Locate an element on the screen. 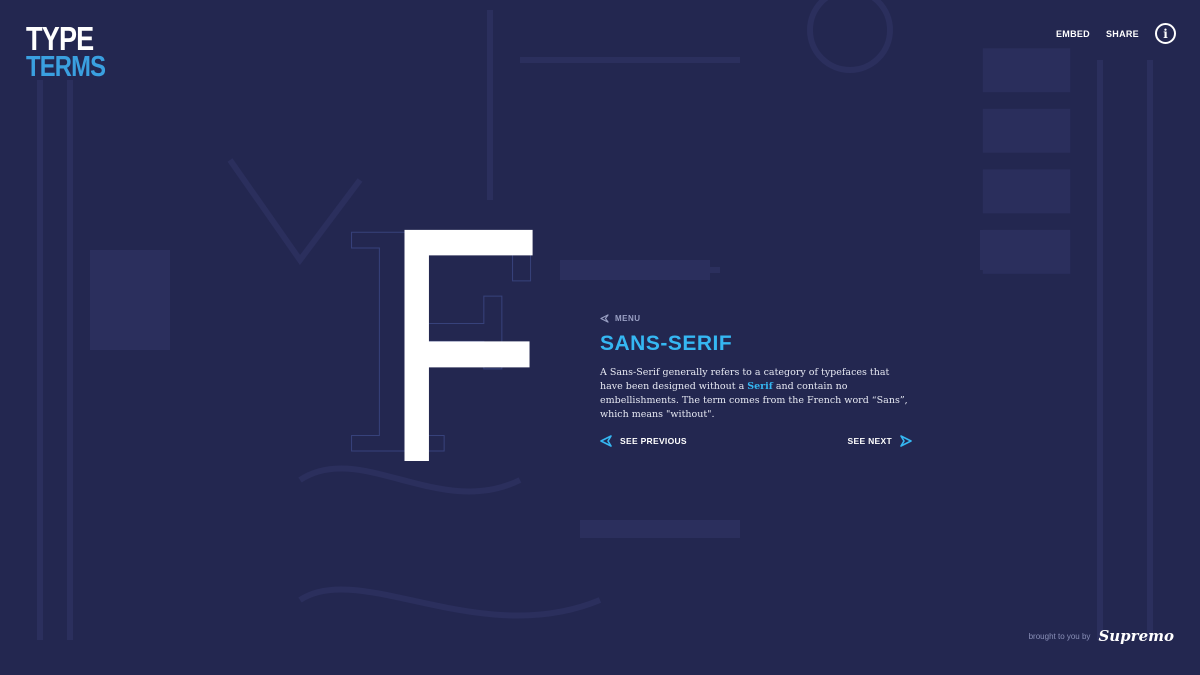 This screenshot has height=675, width=1200. type-terms-logo: TYPE TERMS is located at coordinates (74, 51).